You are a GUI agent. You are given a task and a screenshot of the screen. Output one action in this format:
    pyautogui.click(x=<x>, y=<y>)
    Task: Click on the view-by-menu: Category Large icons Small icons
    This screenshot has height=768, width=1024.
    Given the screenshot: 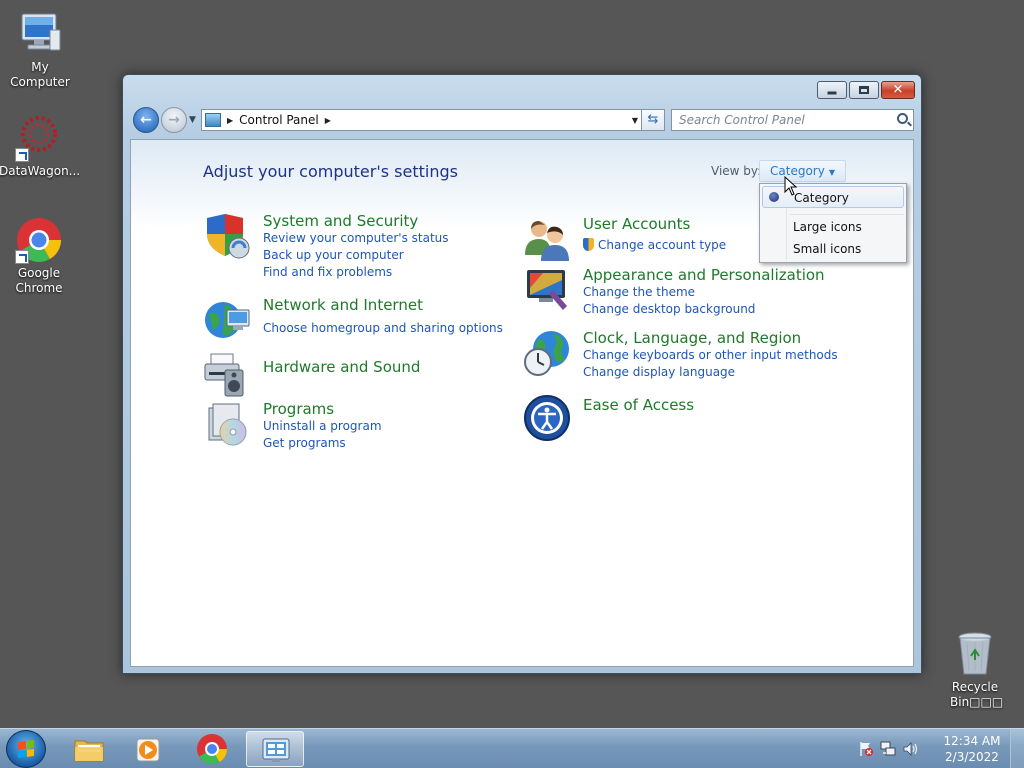 What is the action you would take?
    pyautogui.click(x=833, y=223)
    